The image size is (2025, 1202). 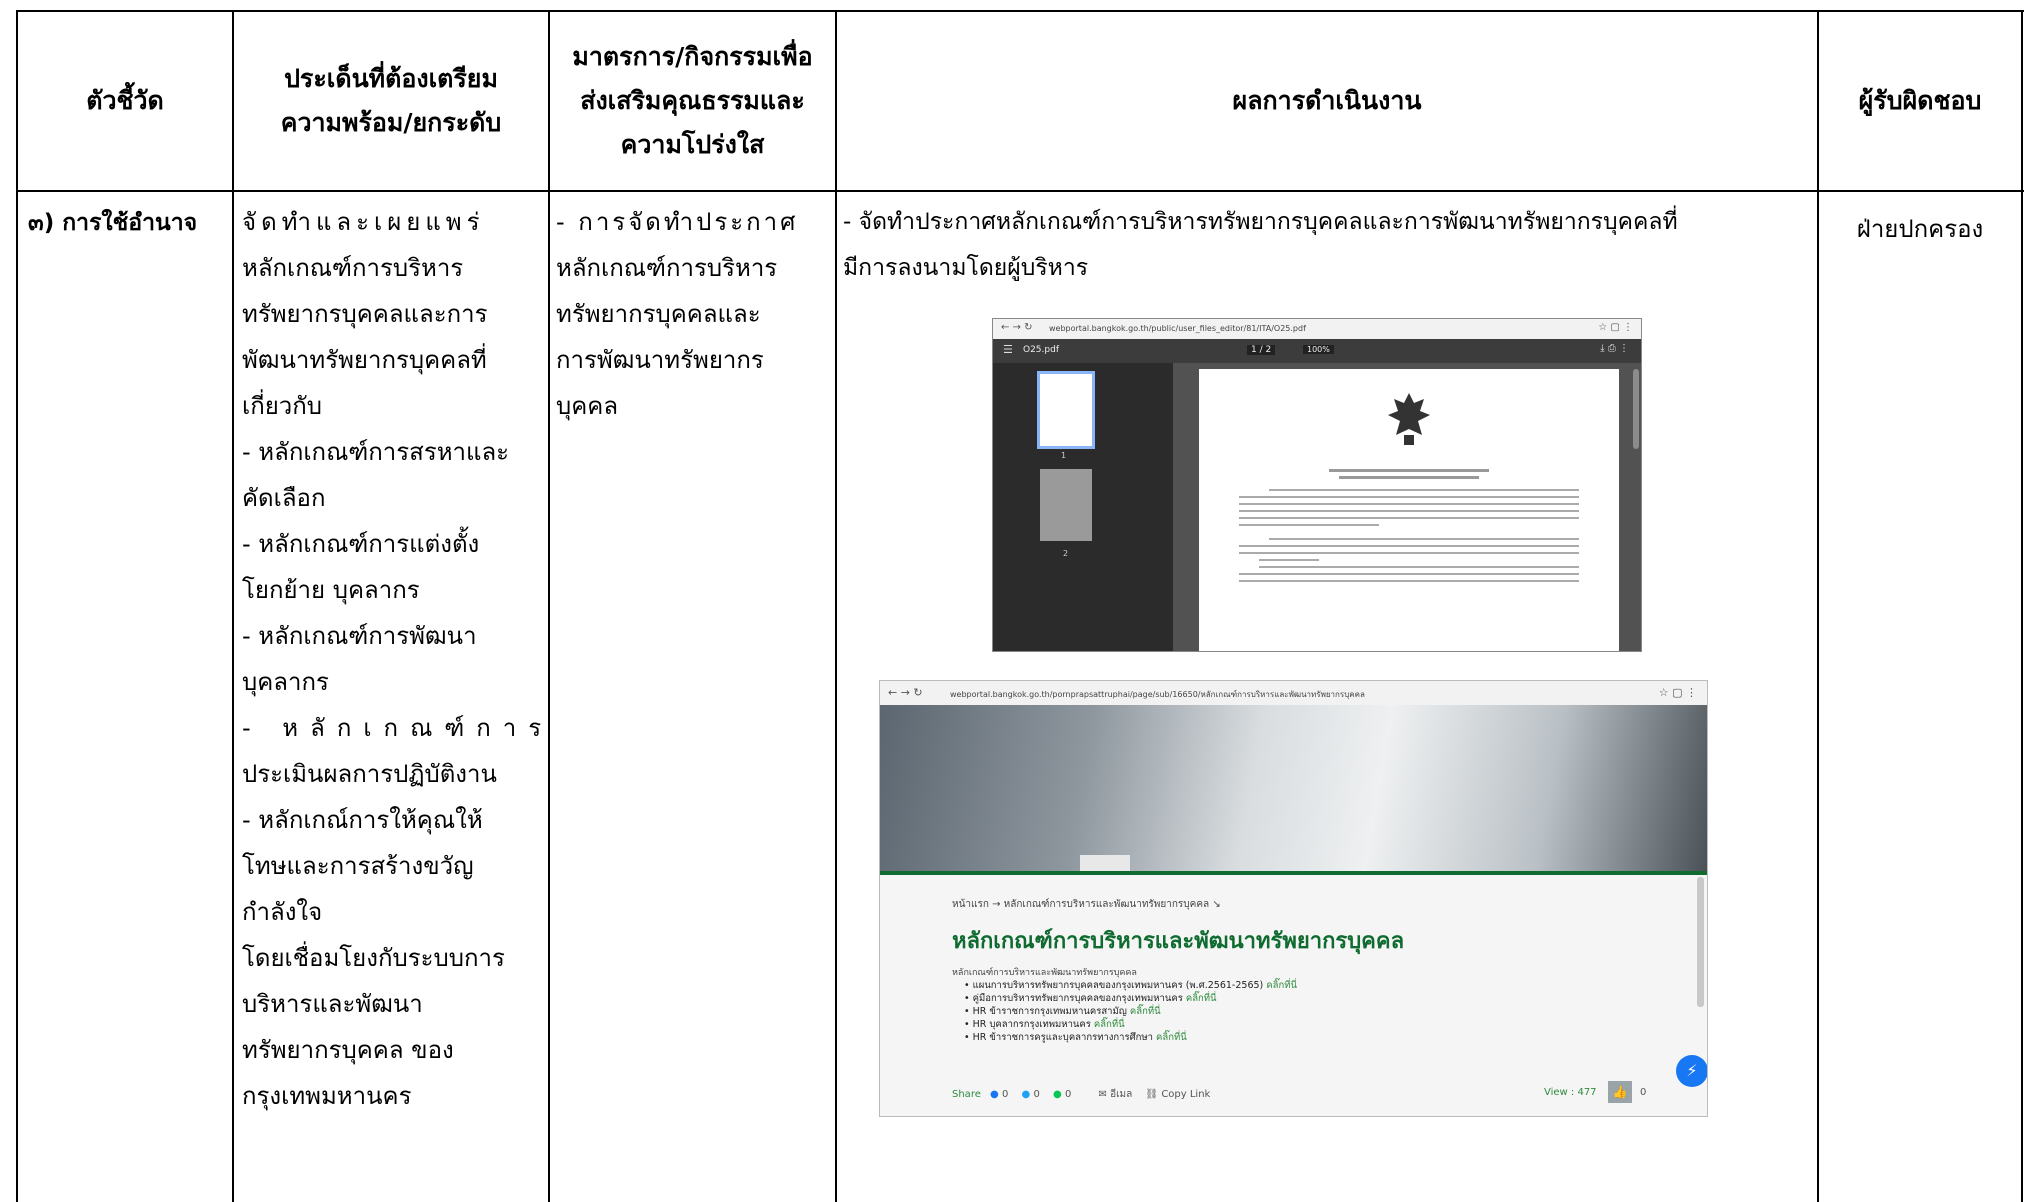 I want to click on measure-line-4: การพัฒนาทรัพยากร, so click(x=660, y=360).